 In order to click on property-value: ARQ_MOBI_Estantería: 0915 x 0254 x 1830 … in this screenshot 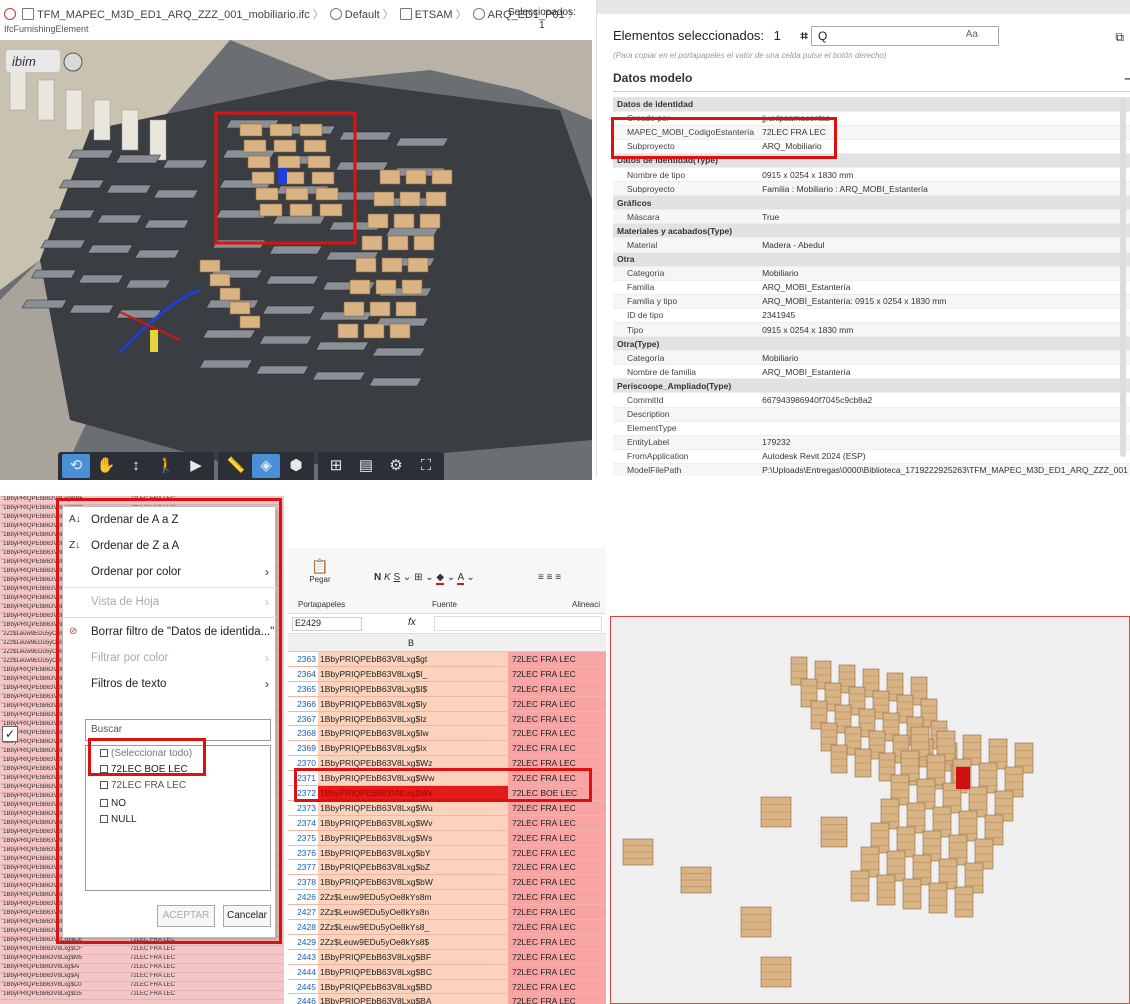, I will do `click(944, 301)`.